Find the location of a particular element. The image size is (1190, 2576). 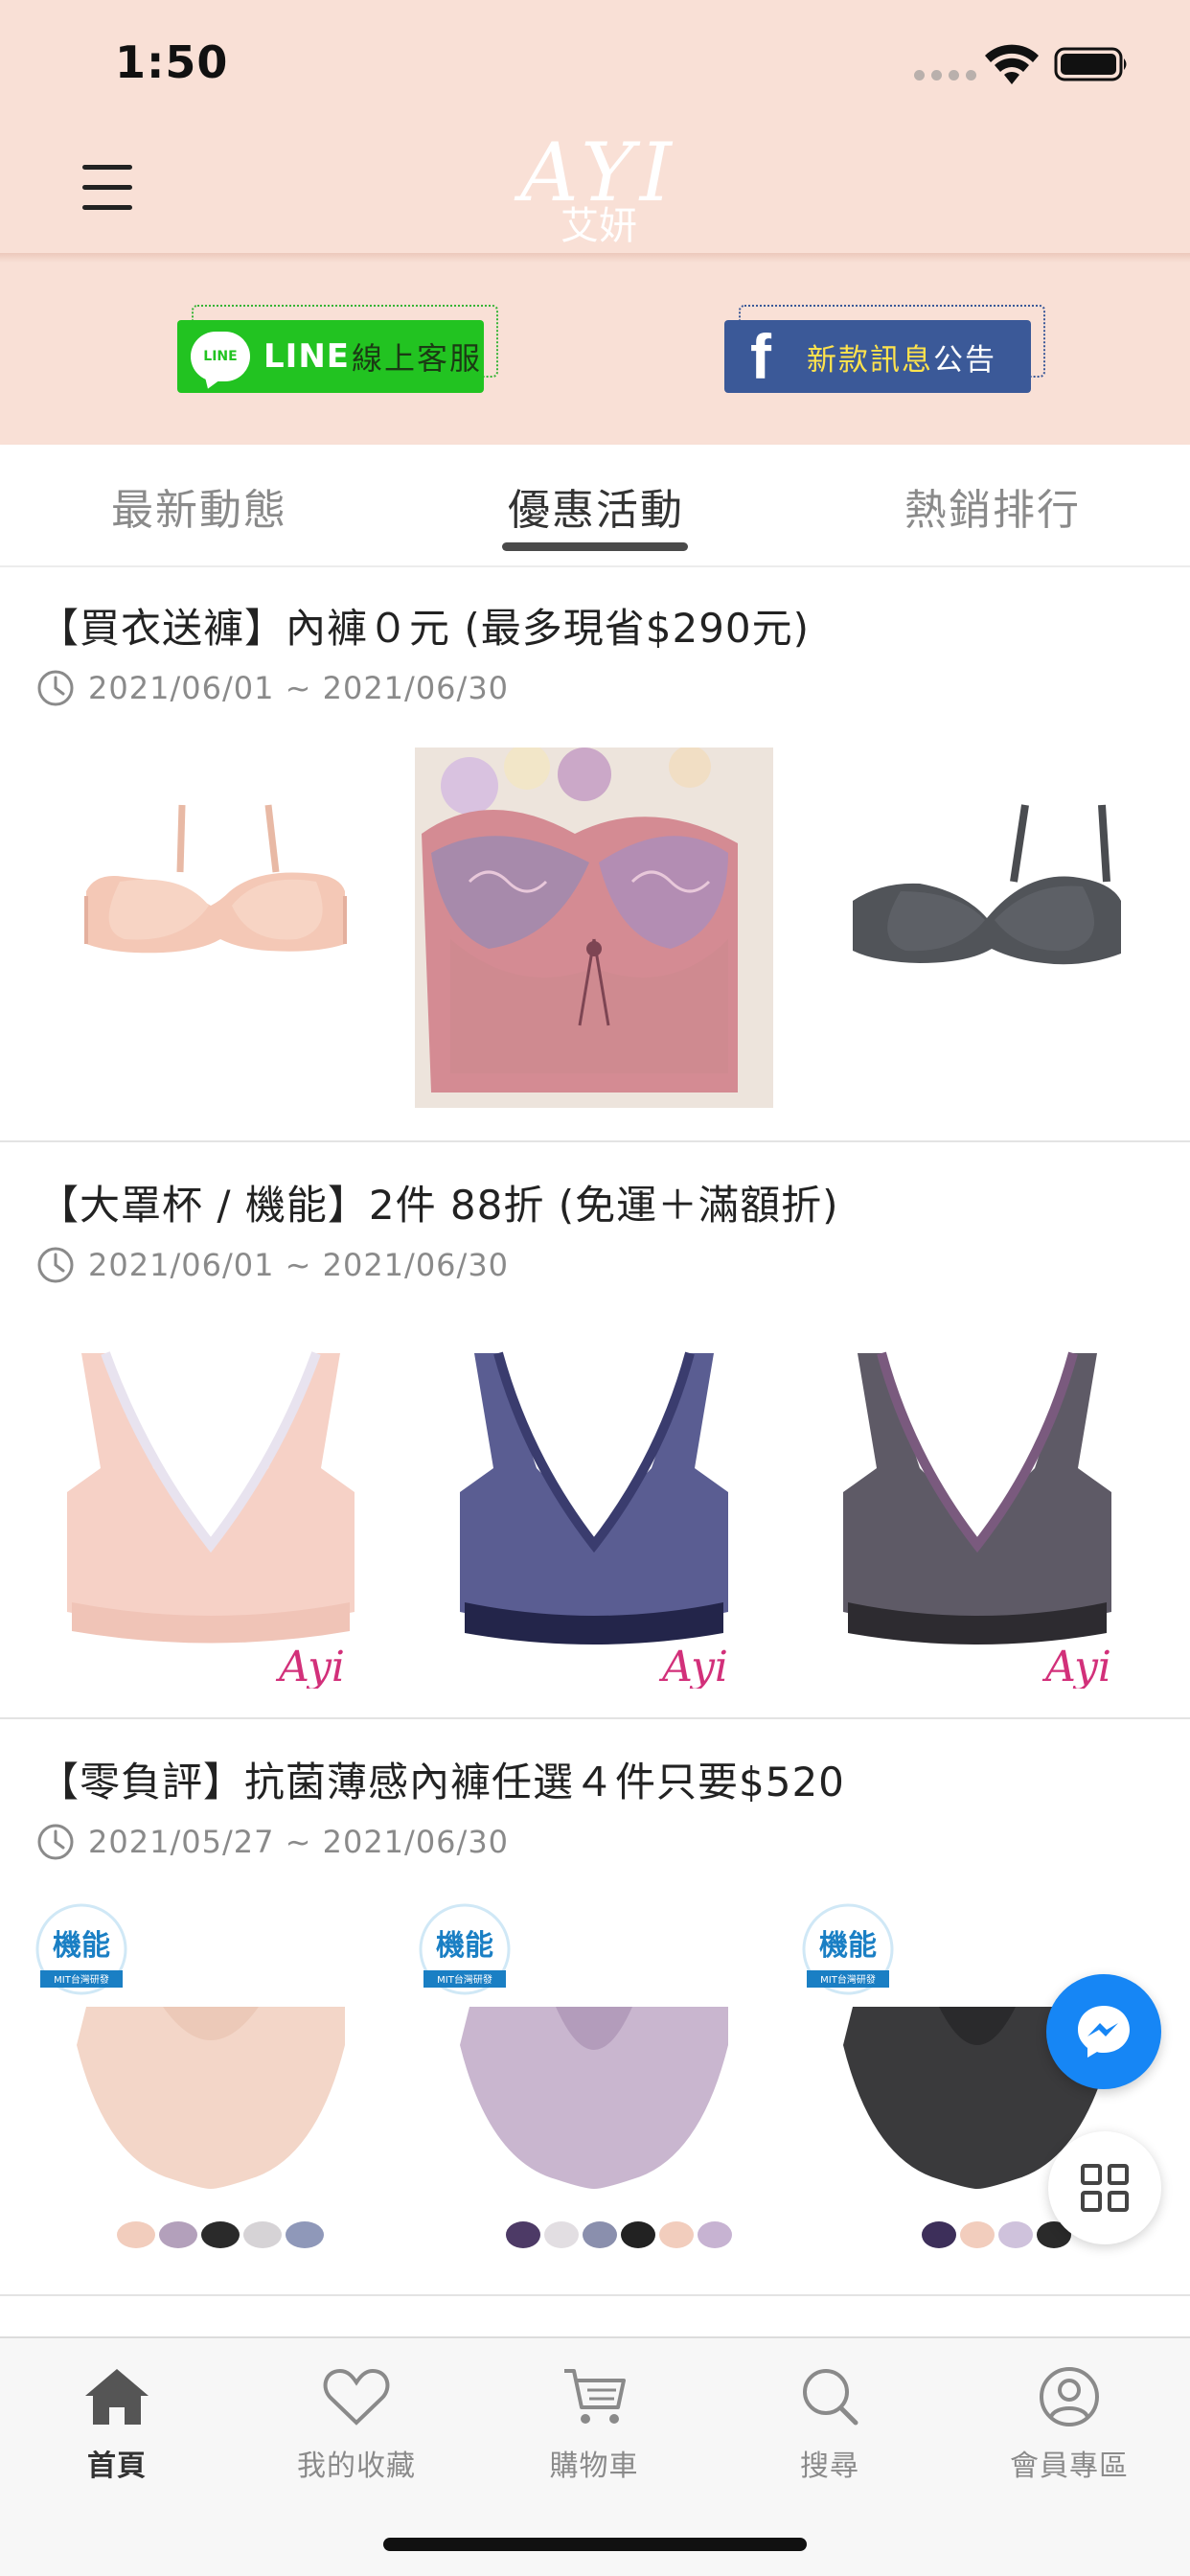

nav-cart: 購物車 is located at coordinates (594, 2423).